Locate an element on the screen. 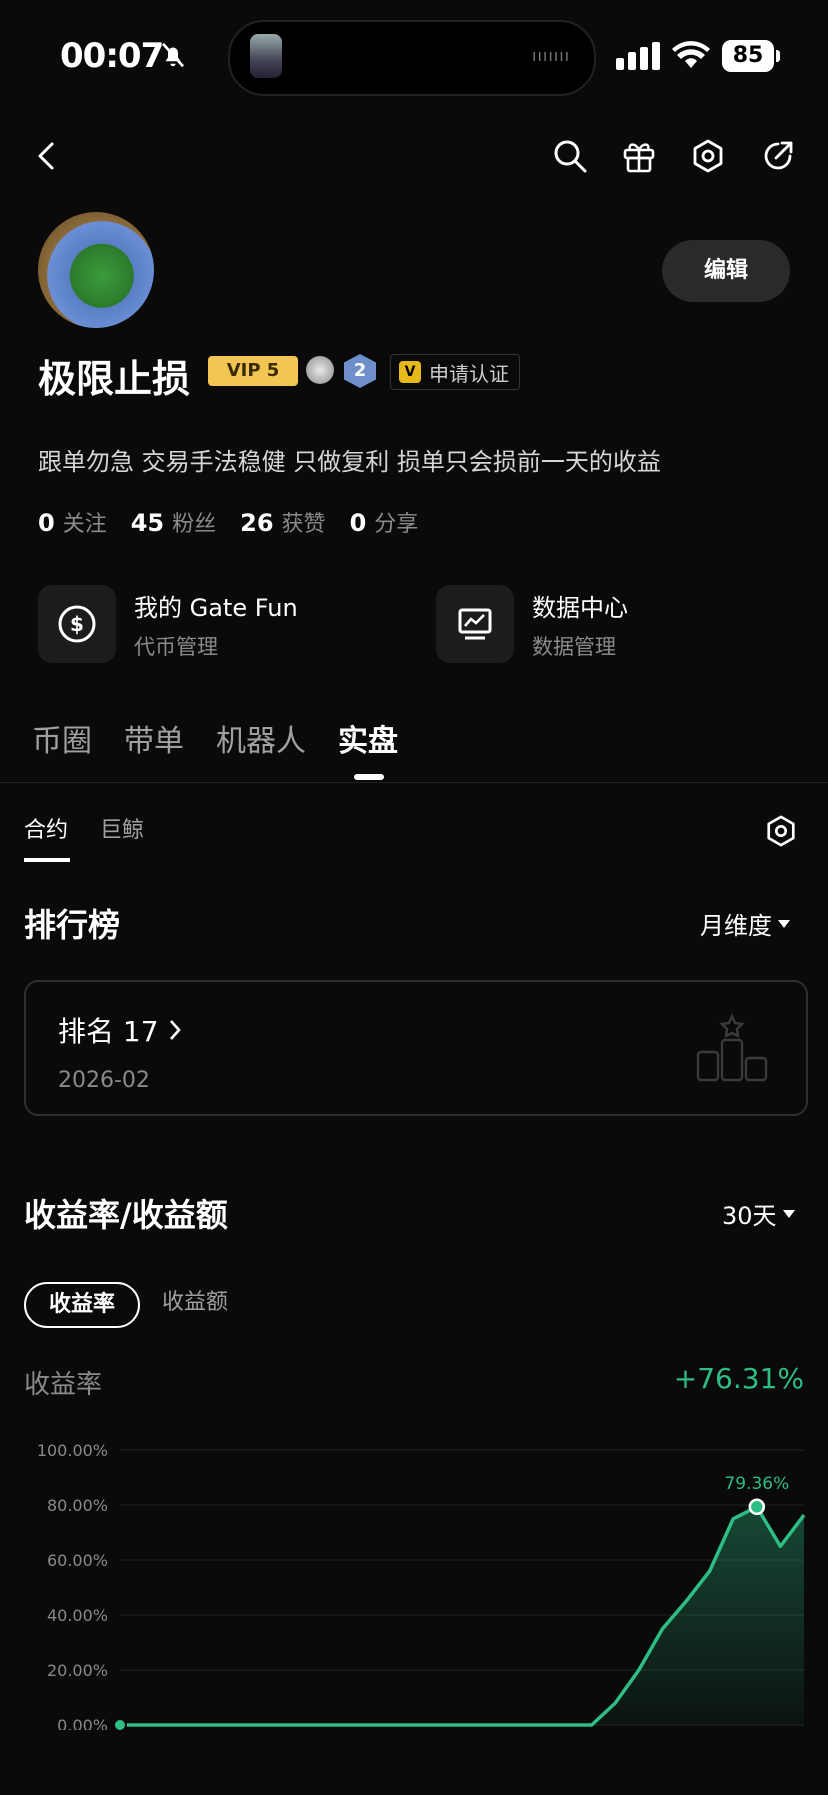  card-title: 数据中心 is located at coordinates (580, 607).